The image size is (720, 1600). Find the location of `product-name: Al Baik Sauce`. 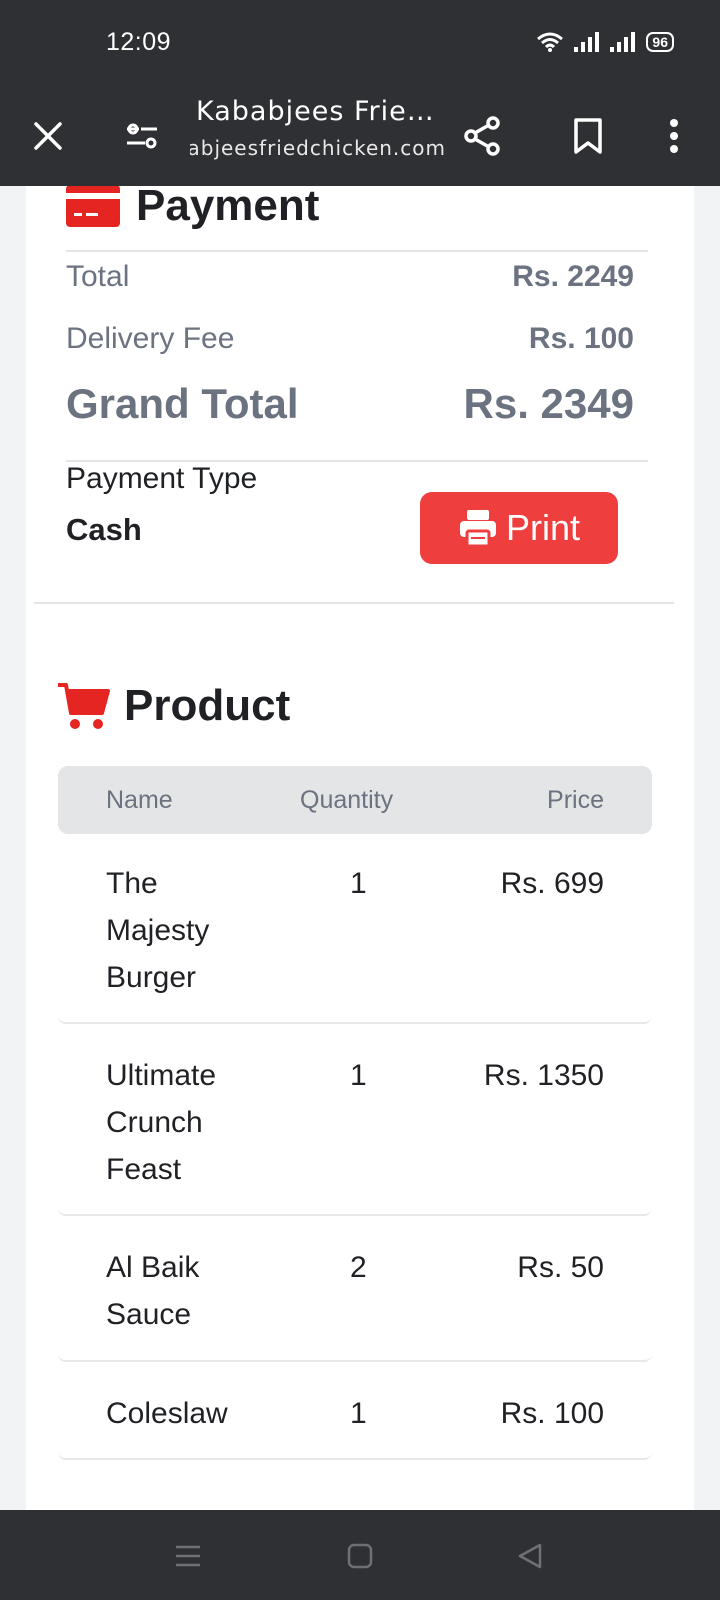

product-name: Al Baik Sauce is located at coordinates (153, 1291).